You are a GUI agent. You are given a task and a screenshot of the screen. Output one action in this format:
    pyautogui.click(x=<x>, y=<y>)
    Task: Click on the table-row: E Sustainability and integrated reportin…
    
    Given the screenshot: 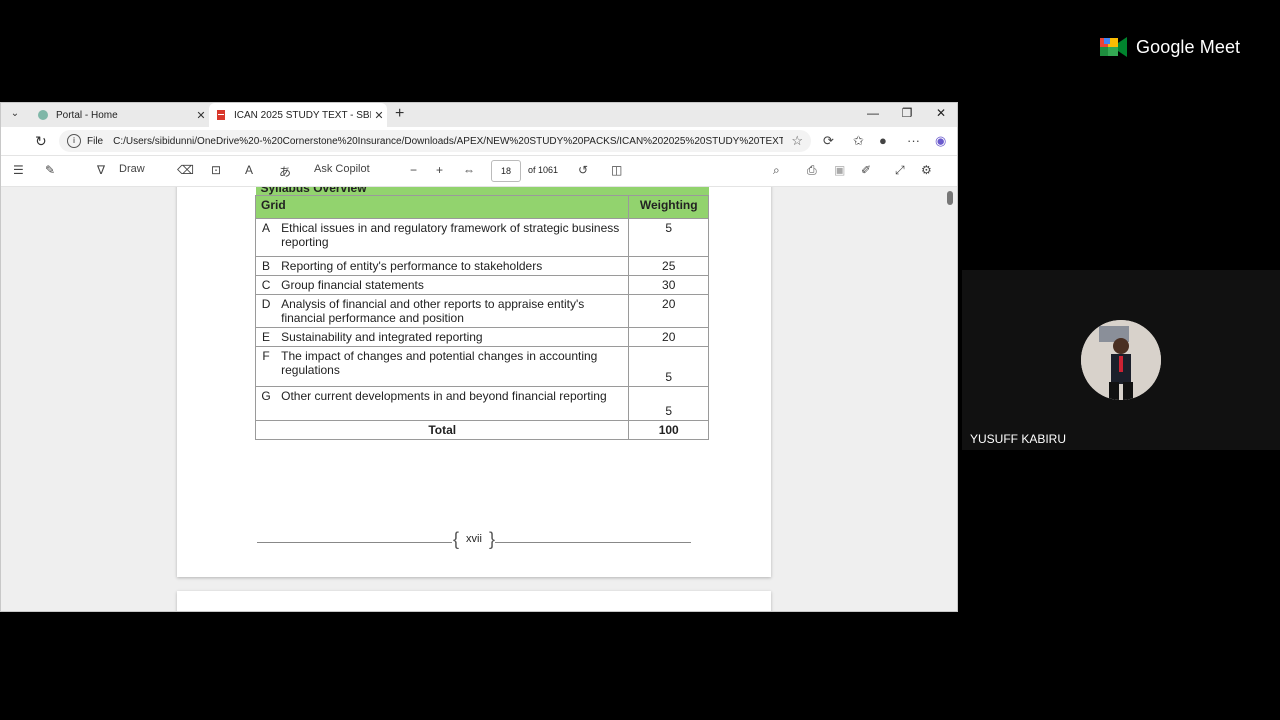 What is the action you would take?
    pyautogui.click(x=482, y=337)
    